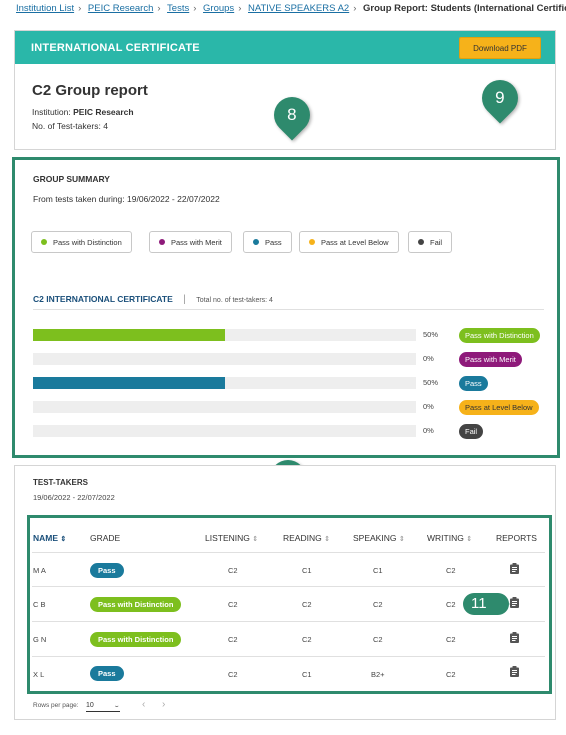 Image resolution: width=566 pixels, height=735 pixels. What do you see at coordinates (178, 8) in the screenshot?
I see `breadcrumb-tests: Tests` at bounding box center [178, 8].